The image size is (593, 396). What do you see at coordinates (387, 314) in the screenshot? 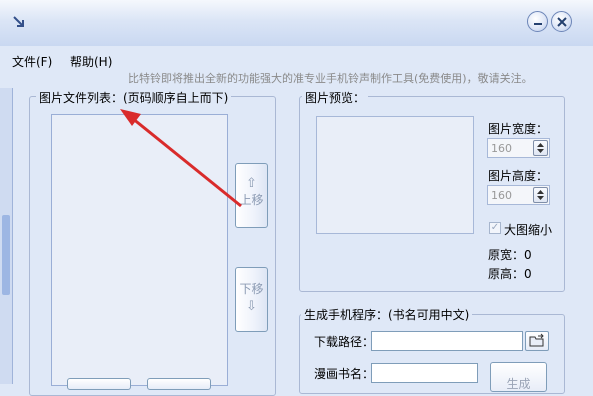
I see `generate-legend: 生成手机程序：(书名可用中文)` at bounding box center [387, 314].